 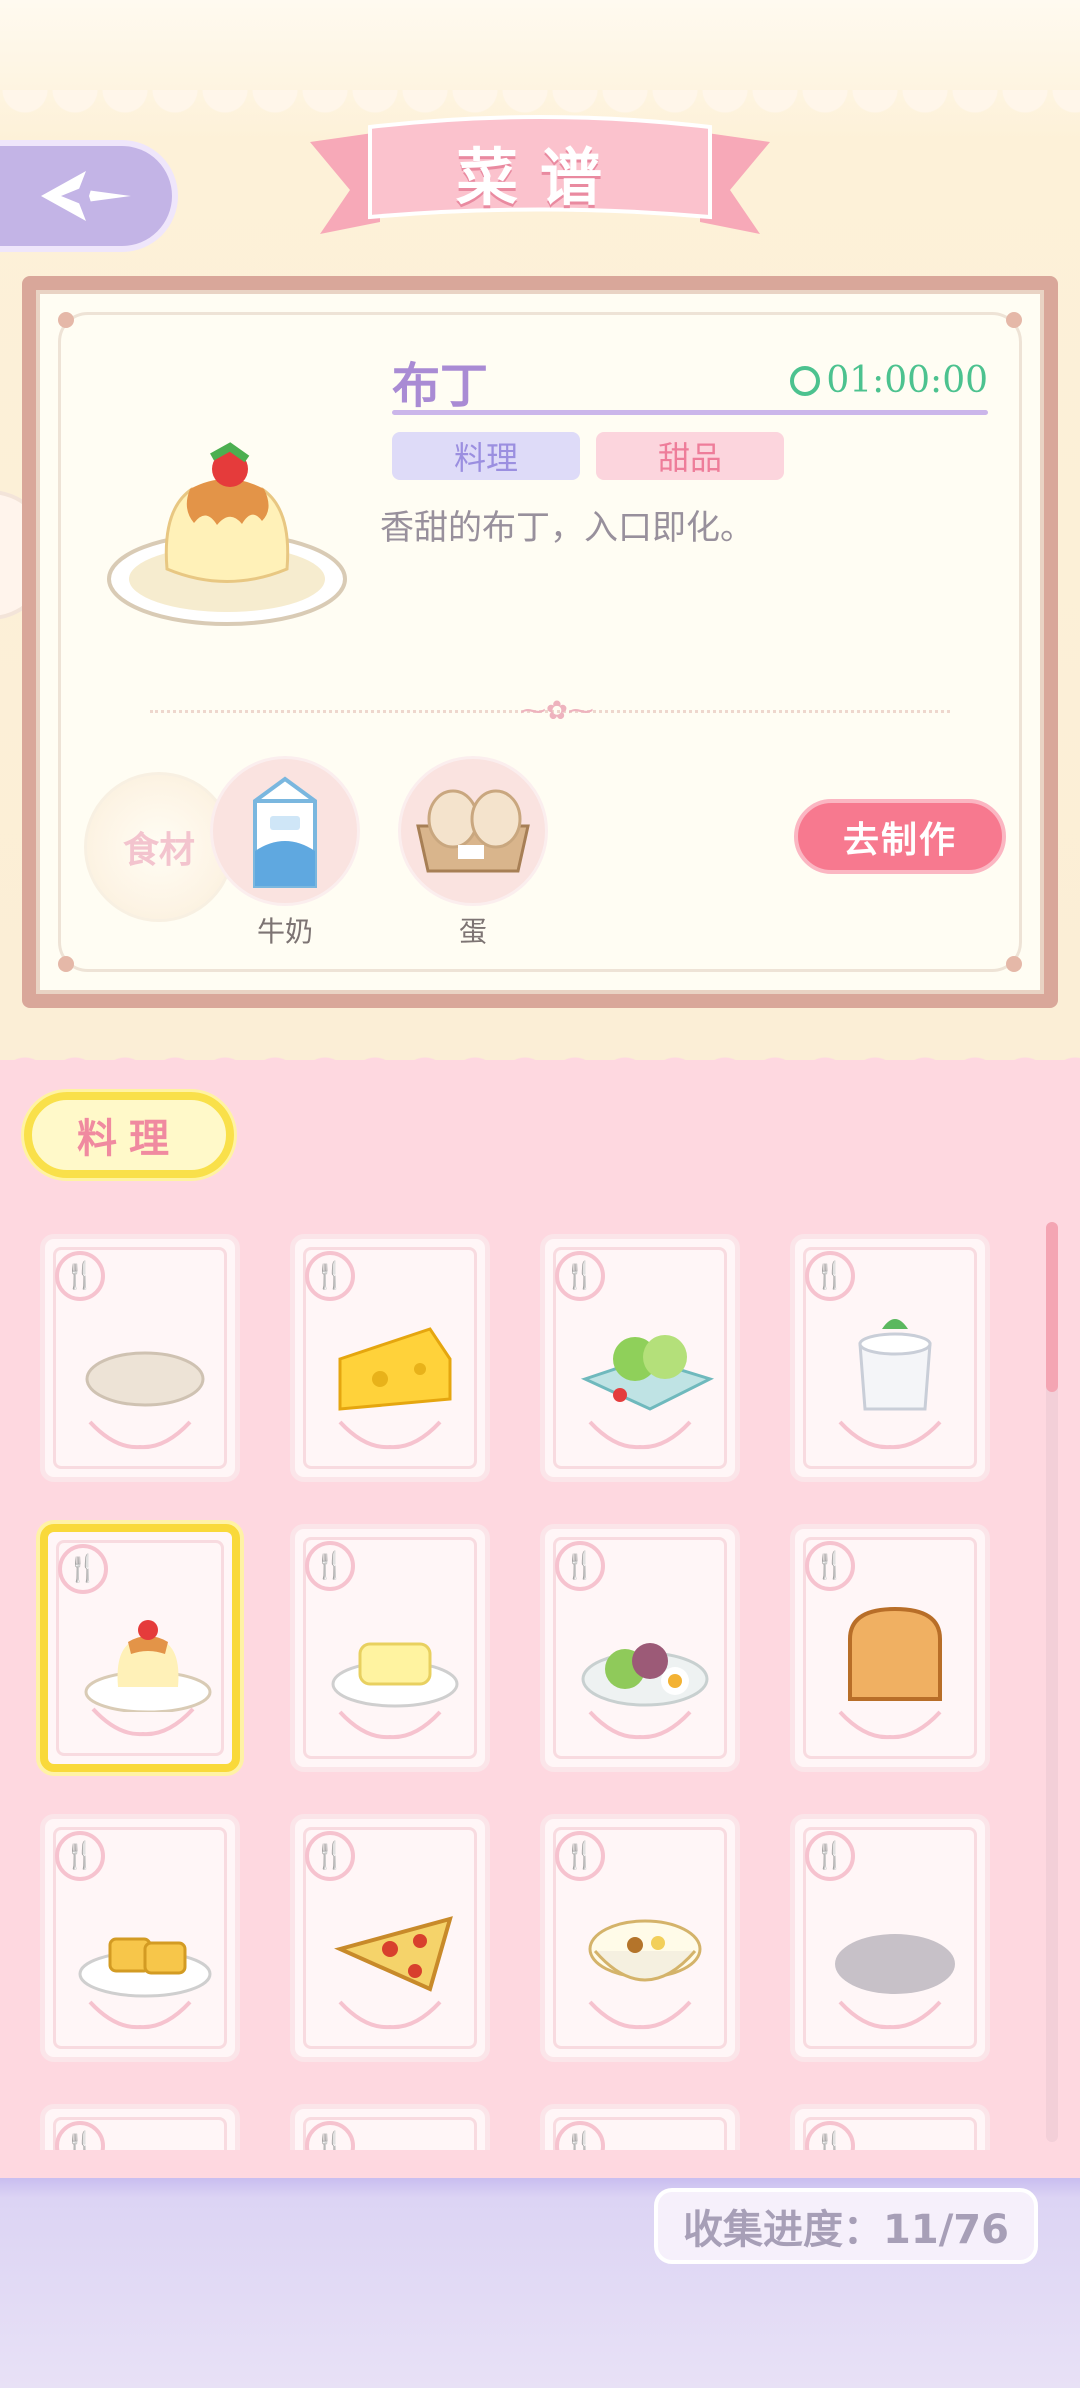 I want to click on cook-timer: 01:00:00, so click(x=889, y=380).